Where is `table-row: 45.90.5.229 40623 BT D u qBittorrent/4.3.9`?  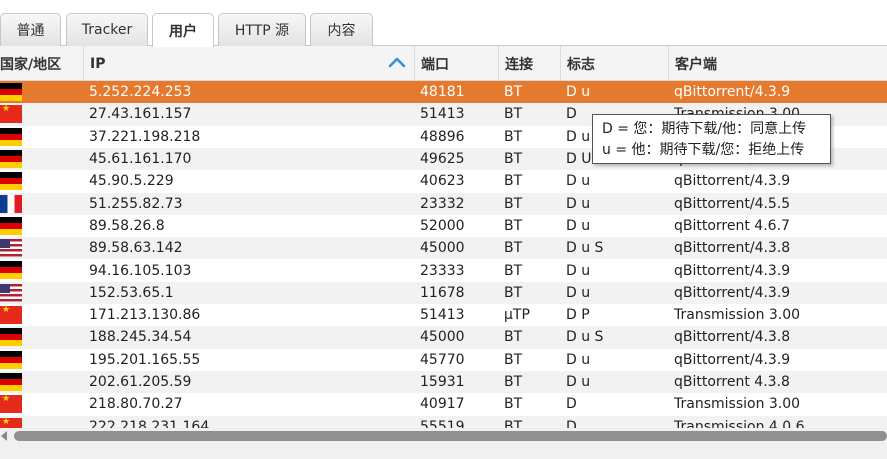
table-row: 45.90.5.229 40623 BT D u qBittorrent/4.3.9 is located at coordinates (443, 181).